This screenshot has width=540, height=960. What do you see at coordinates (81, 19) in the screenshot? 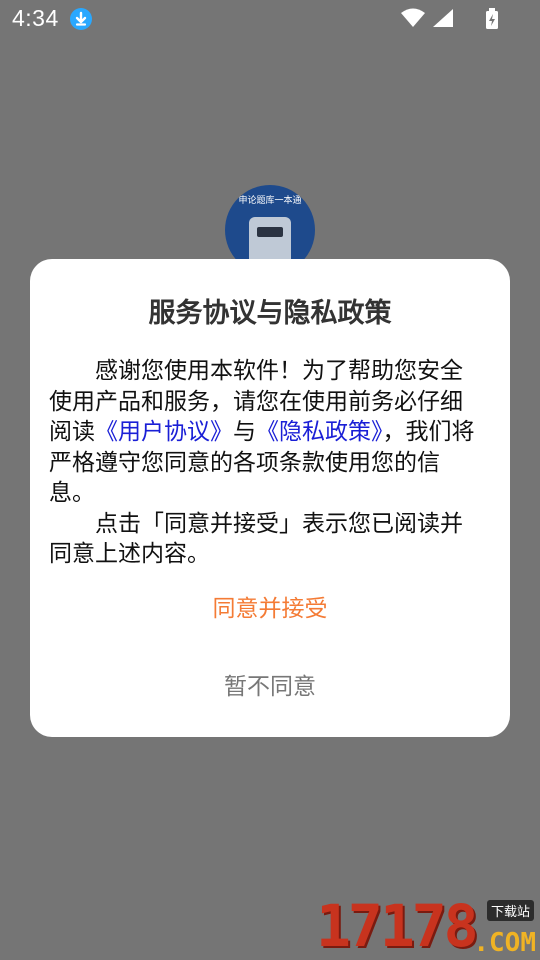
I see `download-icon` at bounding box center [81, 19].